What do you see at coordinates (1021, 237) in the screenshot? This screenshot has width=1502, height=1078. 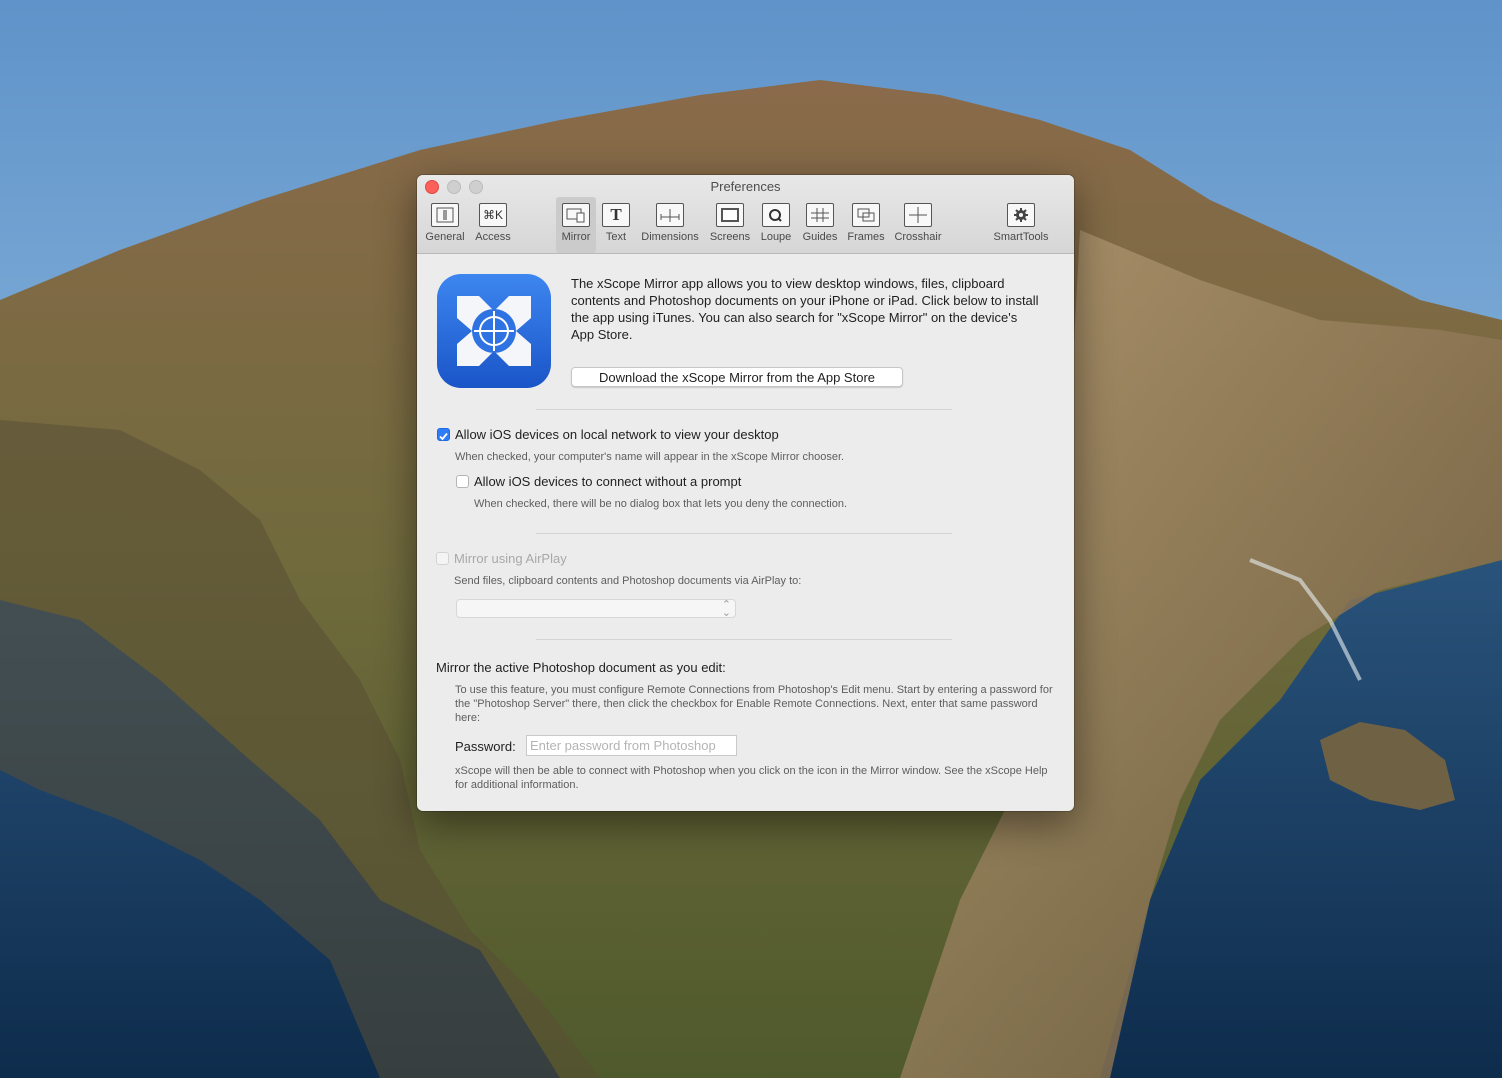 I see `tab-label: SmartTools` at bounding box center [1021, 237].